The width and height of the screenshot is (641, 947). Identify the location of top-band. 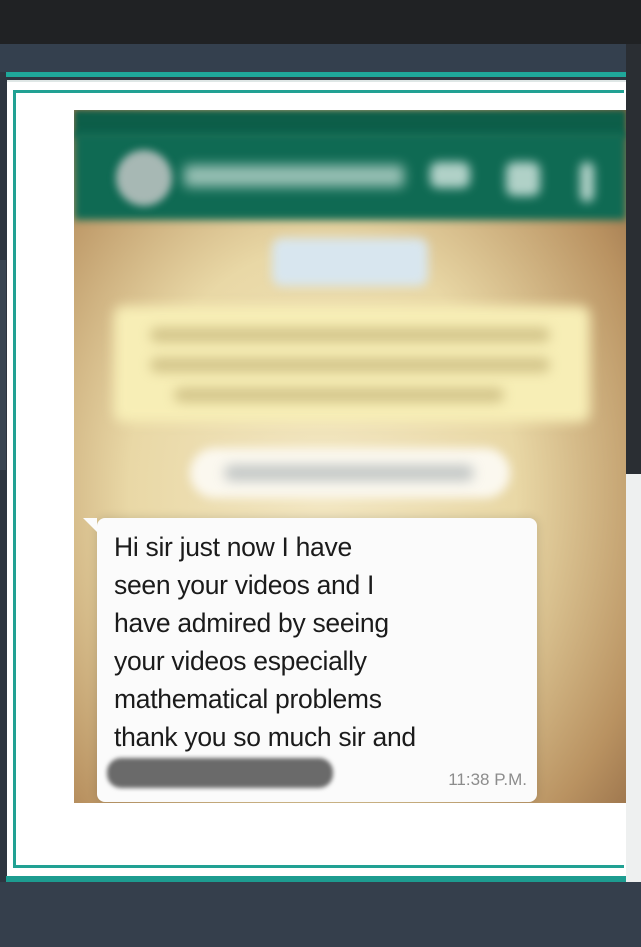
(320, 58).